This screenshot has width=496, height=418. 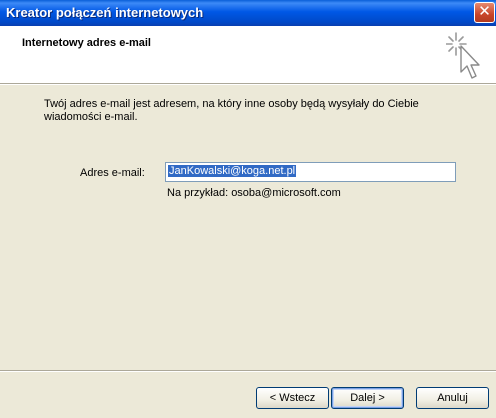 I want to click on wizard-cursor-sparkle-icon, so click(x=463, y=55).